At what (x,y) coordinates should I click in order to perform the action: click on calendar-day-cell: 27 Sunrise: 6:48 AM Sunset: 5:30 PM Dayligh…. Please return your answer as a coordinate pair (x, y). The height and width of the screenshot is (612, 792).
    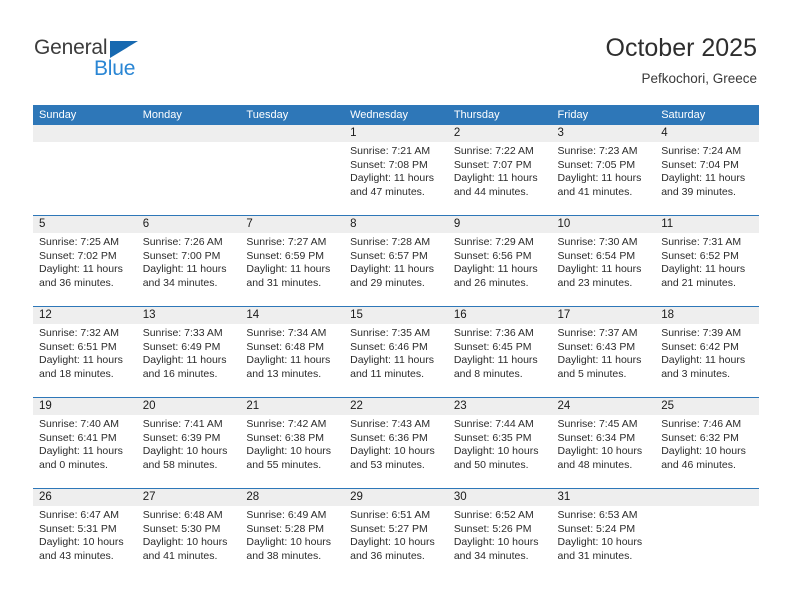
    Looking at the image, I should click on (188, 533).